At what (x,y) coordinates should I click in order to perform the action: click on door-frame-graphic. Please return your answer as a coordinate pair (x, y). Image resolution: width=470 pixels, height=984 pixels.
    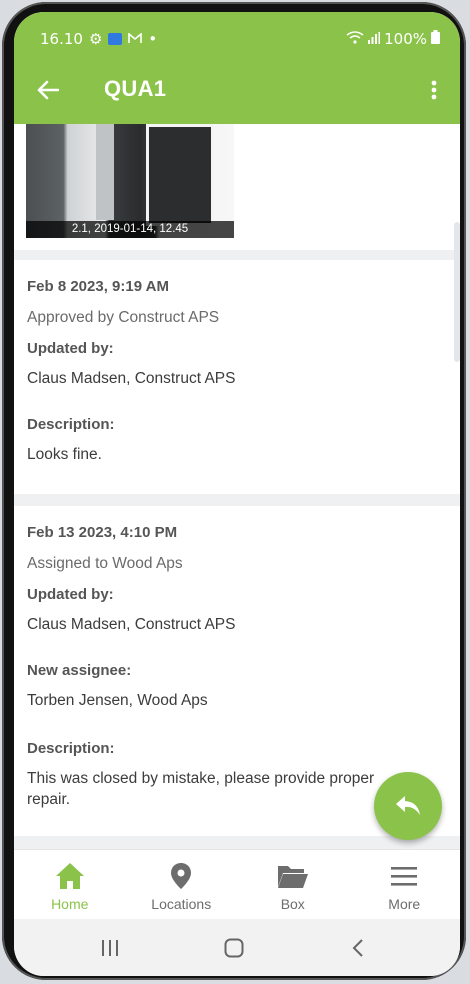
    Looking at the image, I should click on (105, 172).